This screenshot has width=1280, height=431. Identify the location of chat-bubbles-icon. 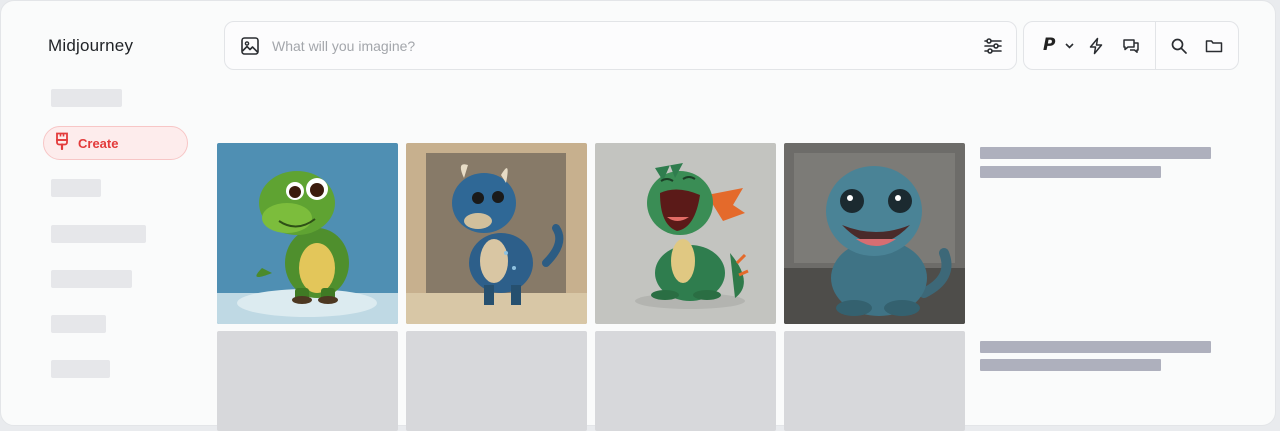
(1131, 46).